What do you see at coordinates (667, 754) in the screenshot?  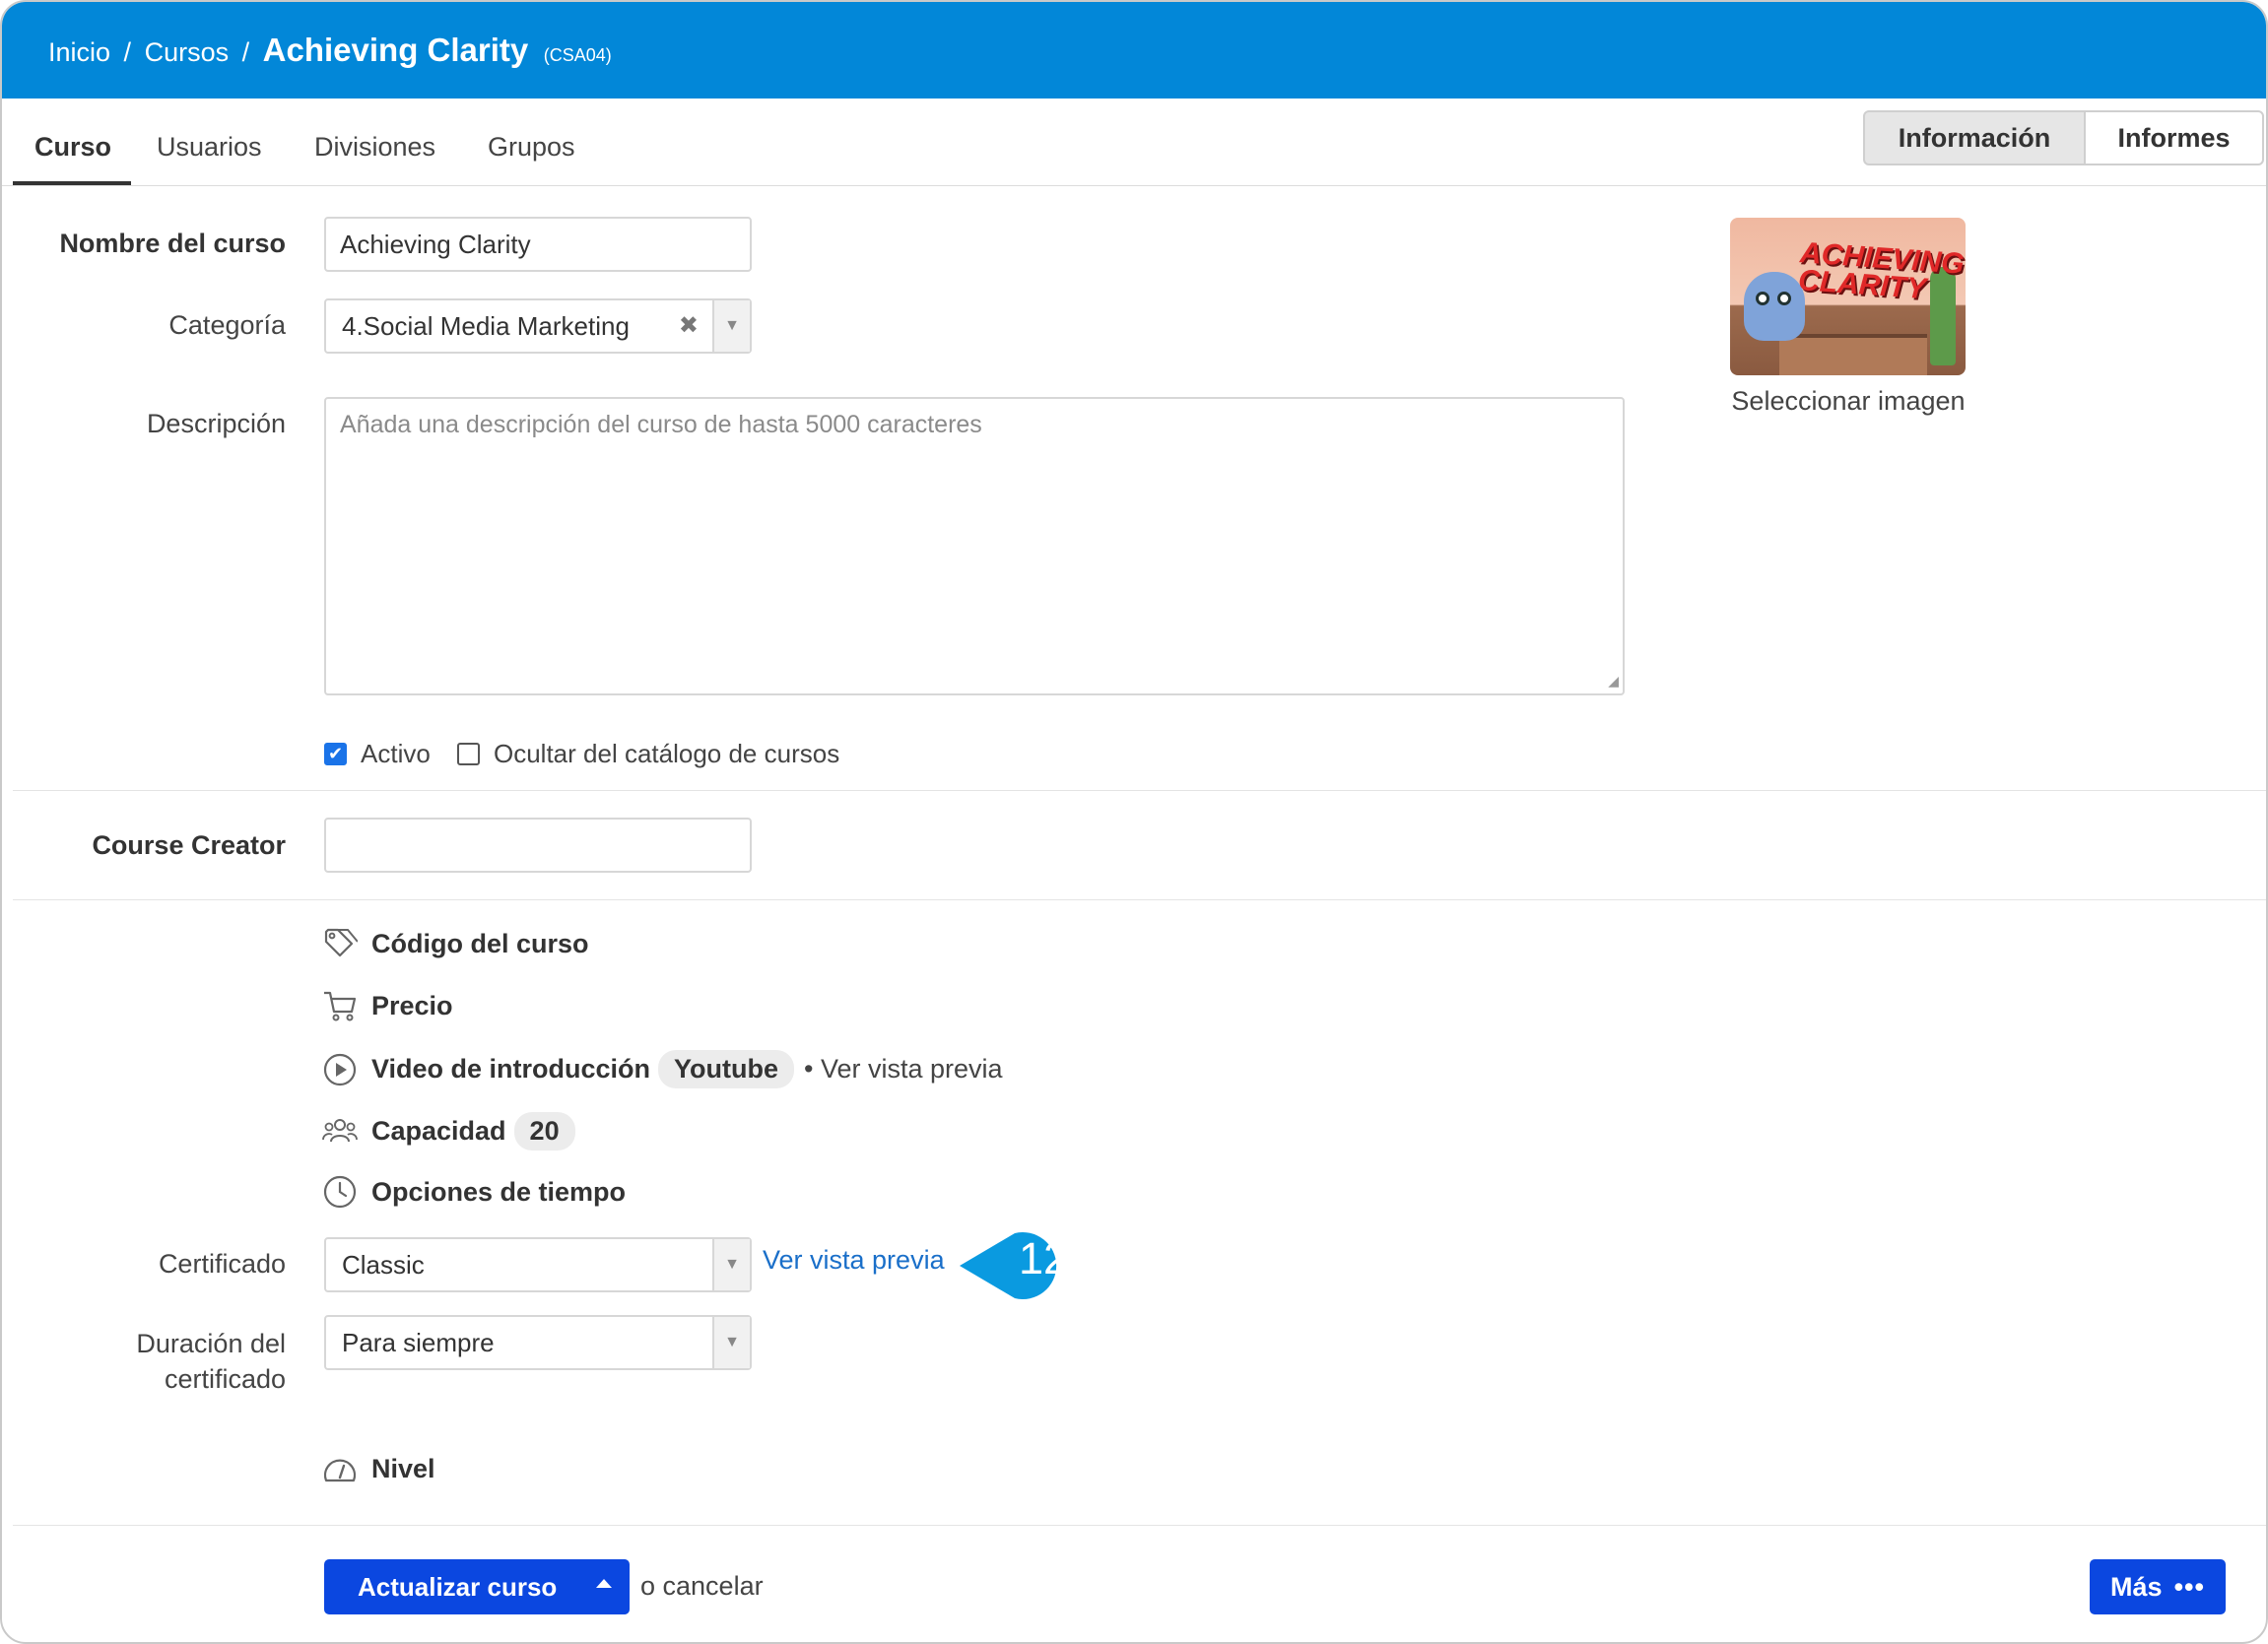 I see `hide-catalog-label: Ocultar del catálogo de cursos` at bounding box center [667, 754].